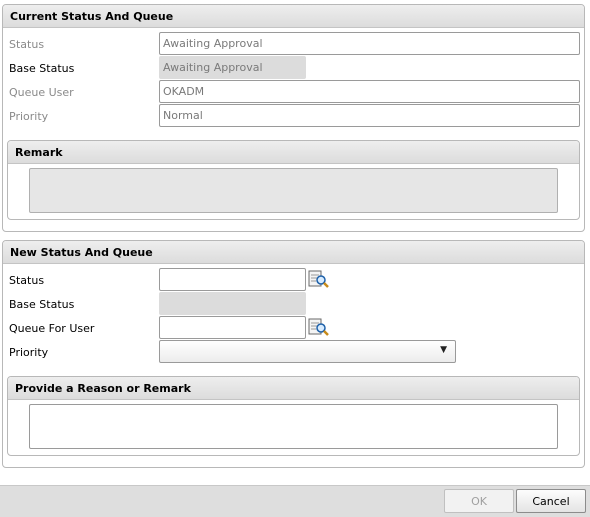  I want to click on chevron-down-icon: ▼, so click(443, 350).